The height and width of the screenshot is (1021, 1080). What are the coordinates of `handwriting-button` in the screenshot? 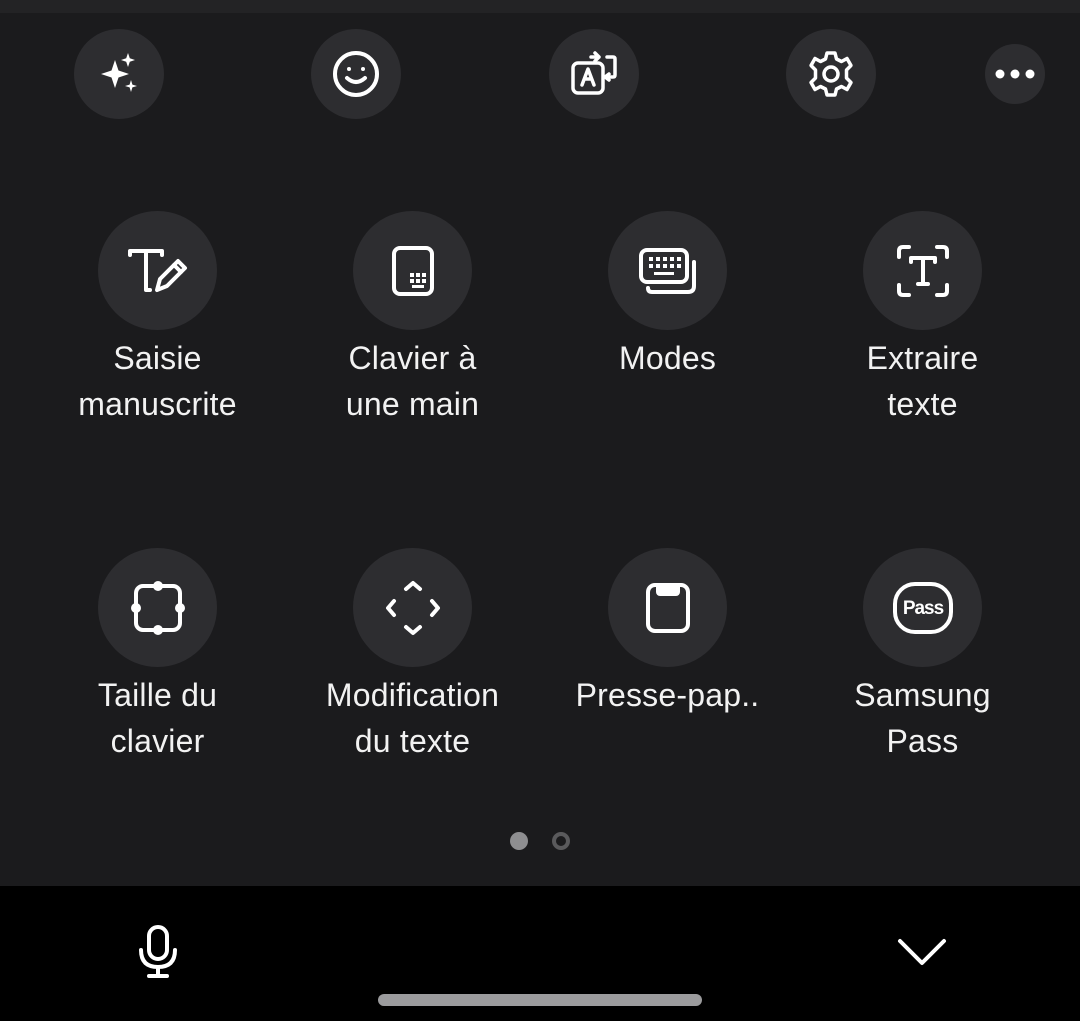 It's located at (157, 270).